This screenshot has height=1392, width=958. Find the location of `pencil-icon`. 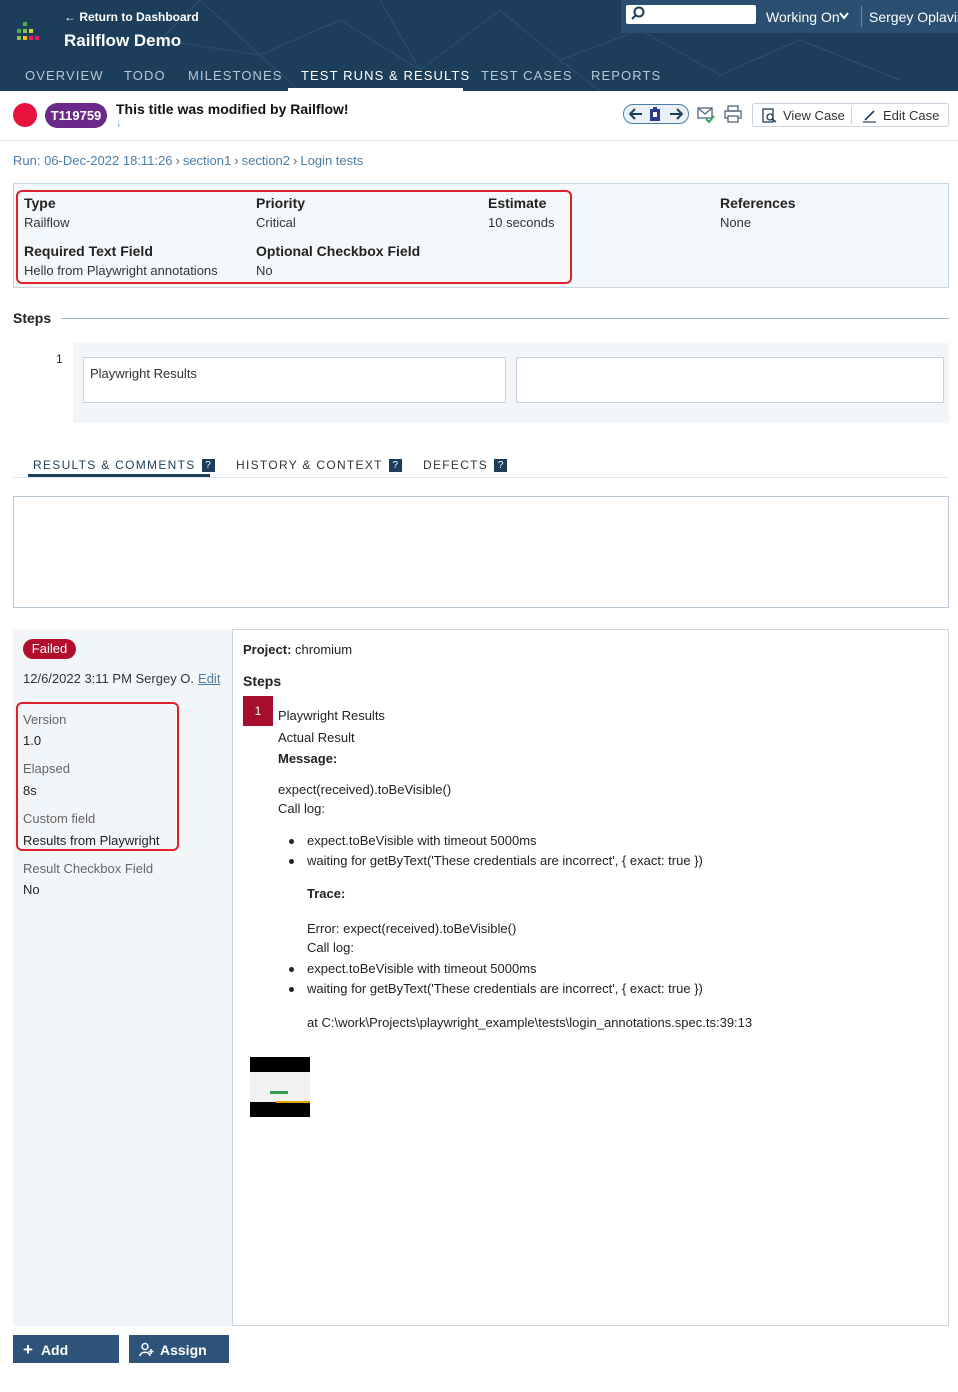

pencil-icon is located at coordinates (869, 115).